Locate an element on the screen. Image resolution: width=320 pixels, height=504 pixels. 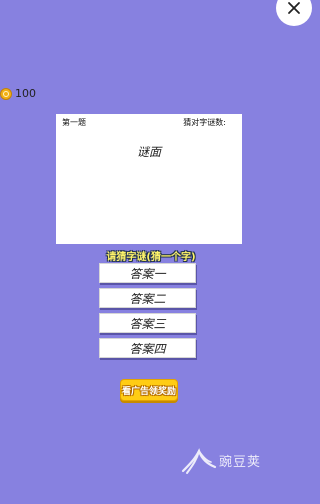
coin-icon is located at coordinates (6, 93).